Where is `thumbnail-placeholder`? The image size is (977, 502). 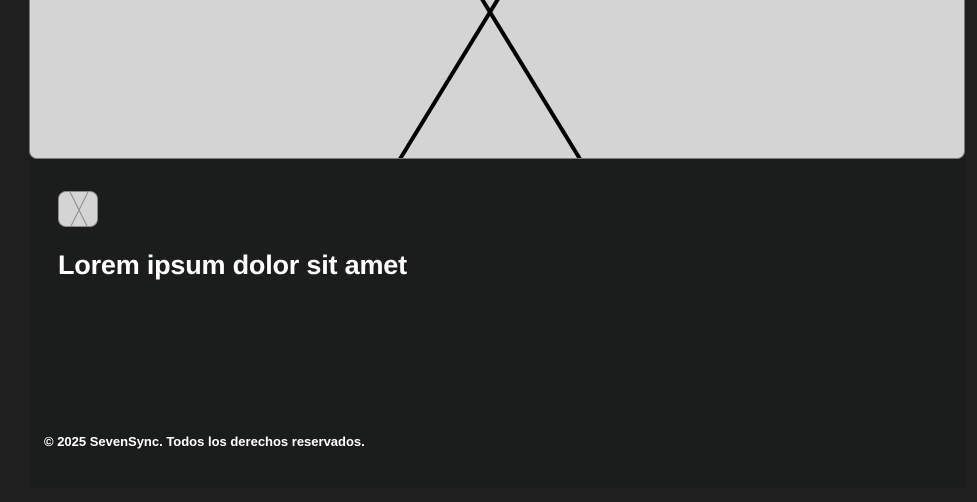
thumbnail-placeholder is located at coordinates (78, 209).